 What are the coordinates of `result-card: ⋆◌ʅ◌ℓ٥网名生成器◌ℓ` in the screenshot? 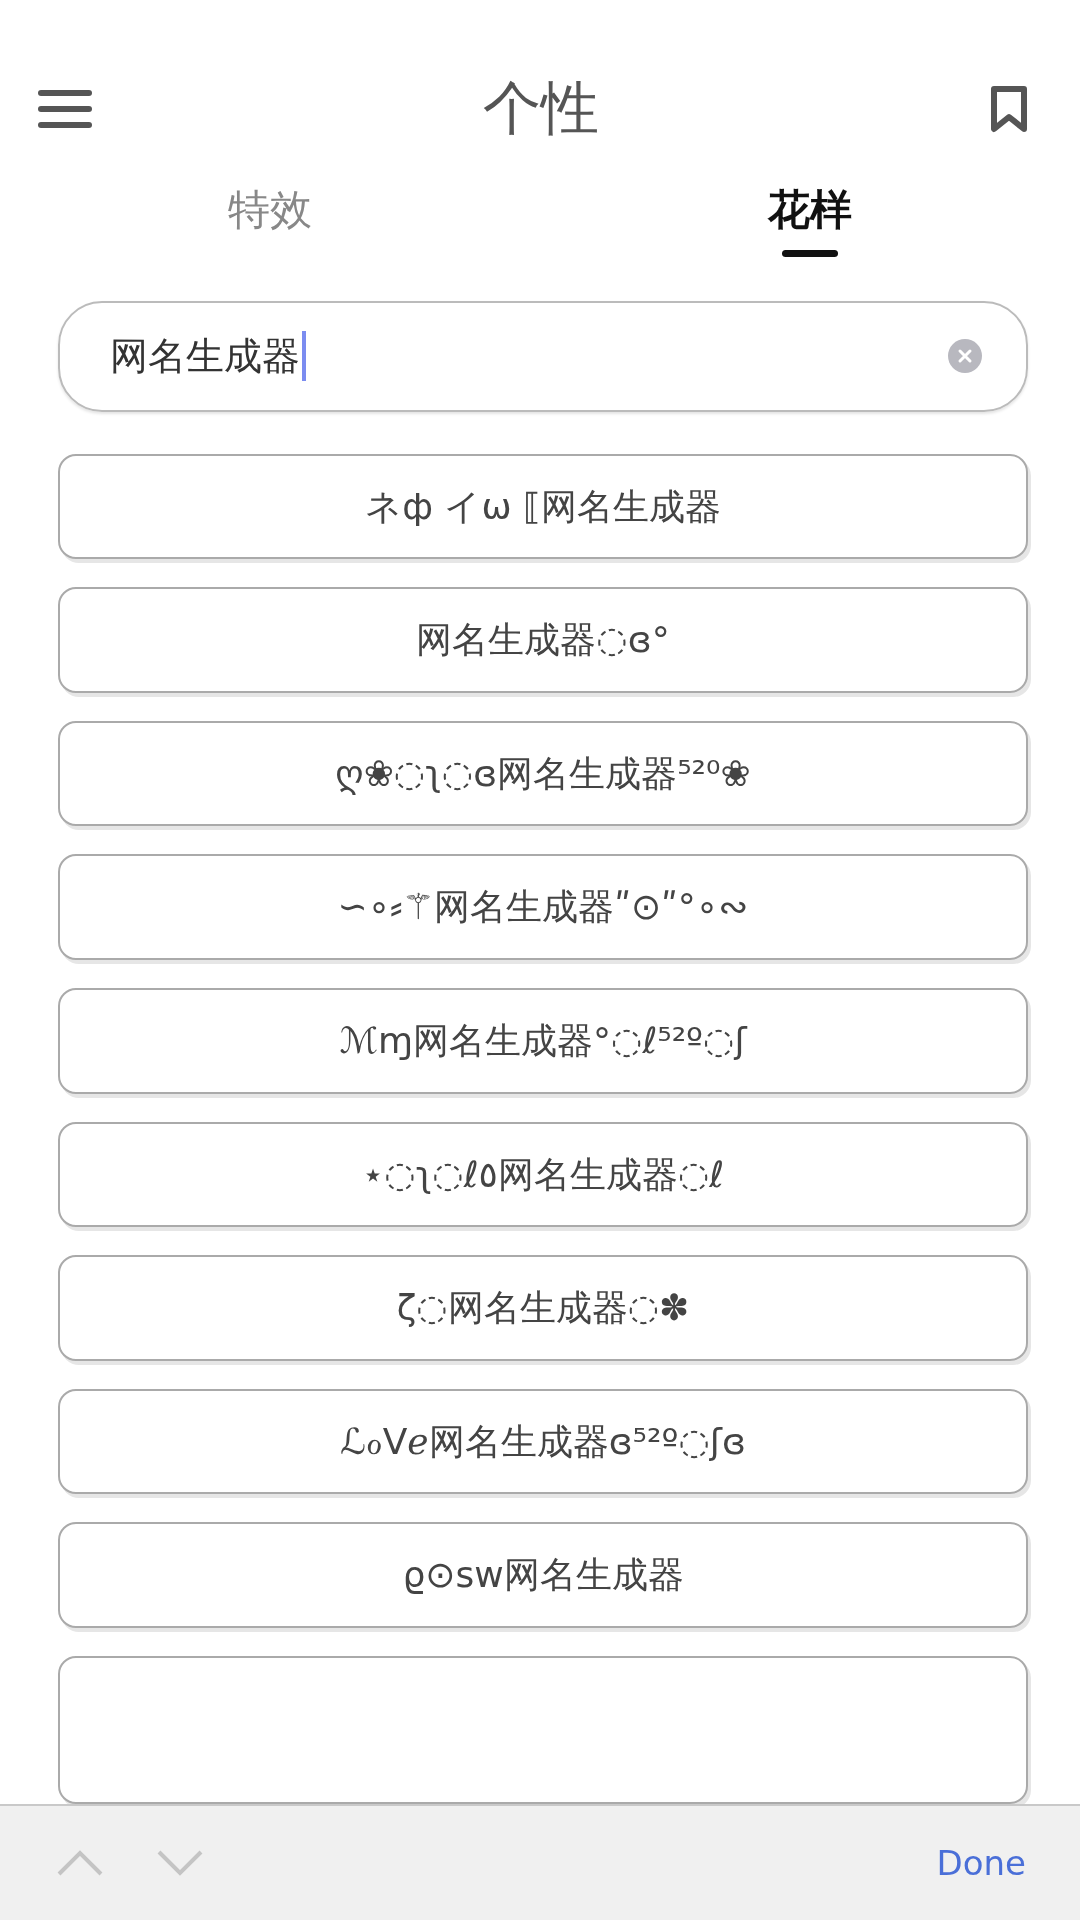 It's located at (543, 1174).